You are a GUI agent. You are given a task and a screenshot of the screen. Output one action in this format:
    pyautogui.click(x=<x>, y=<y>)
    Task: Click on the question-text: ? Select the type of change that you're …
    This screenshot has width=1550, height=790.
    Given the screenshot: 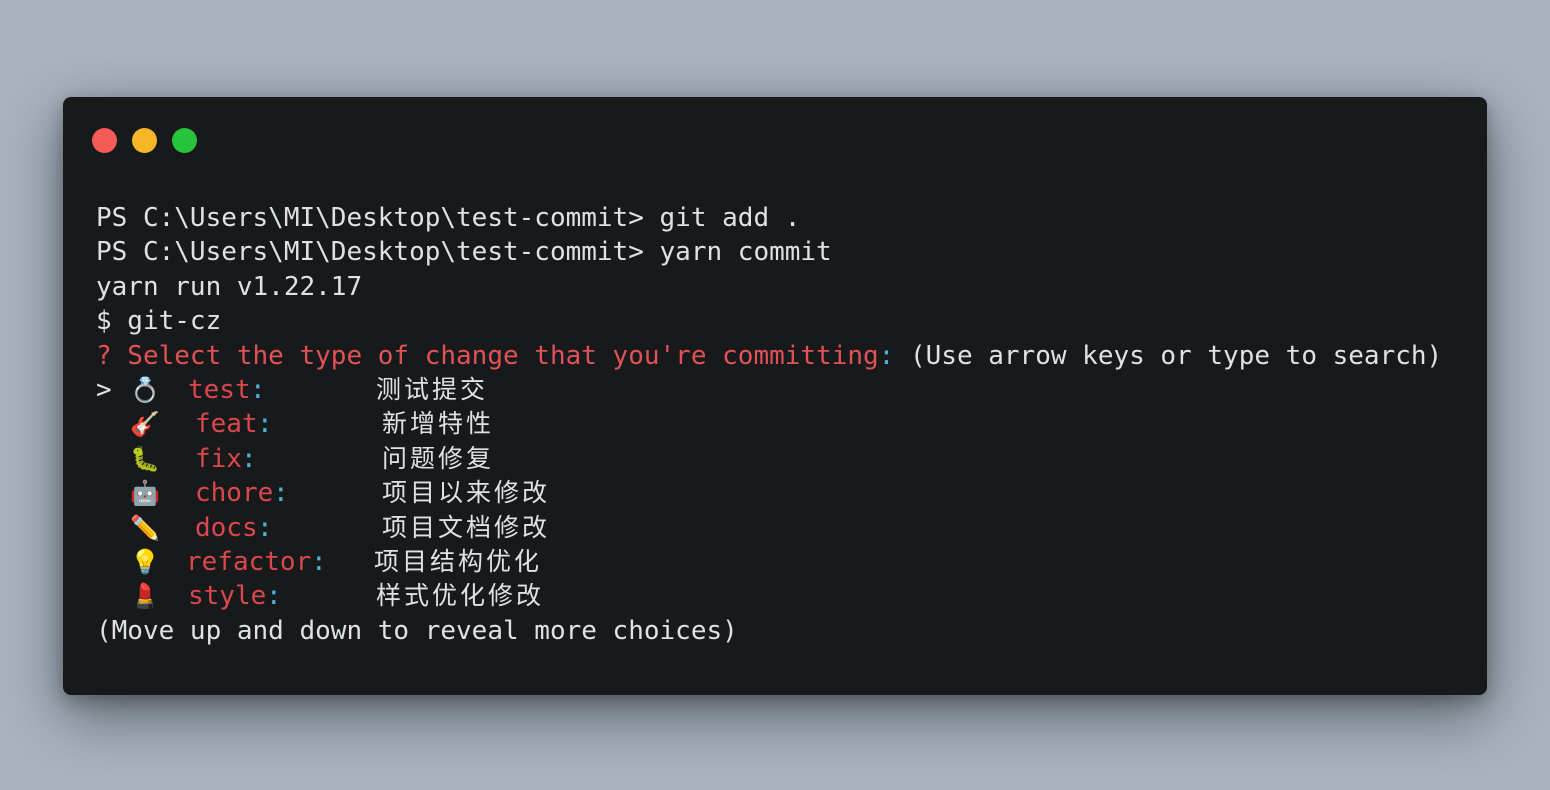 What is the action you would take?
    pyautogui.click(x=487, y=355)
    